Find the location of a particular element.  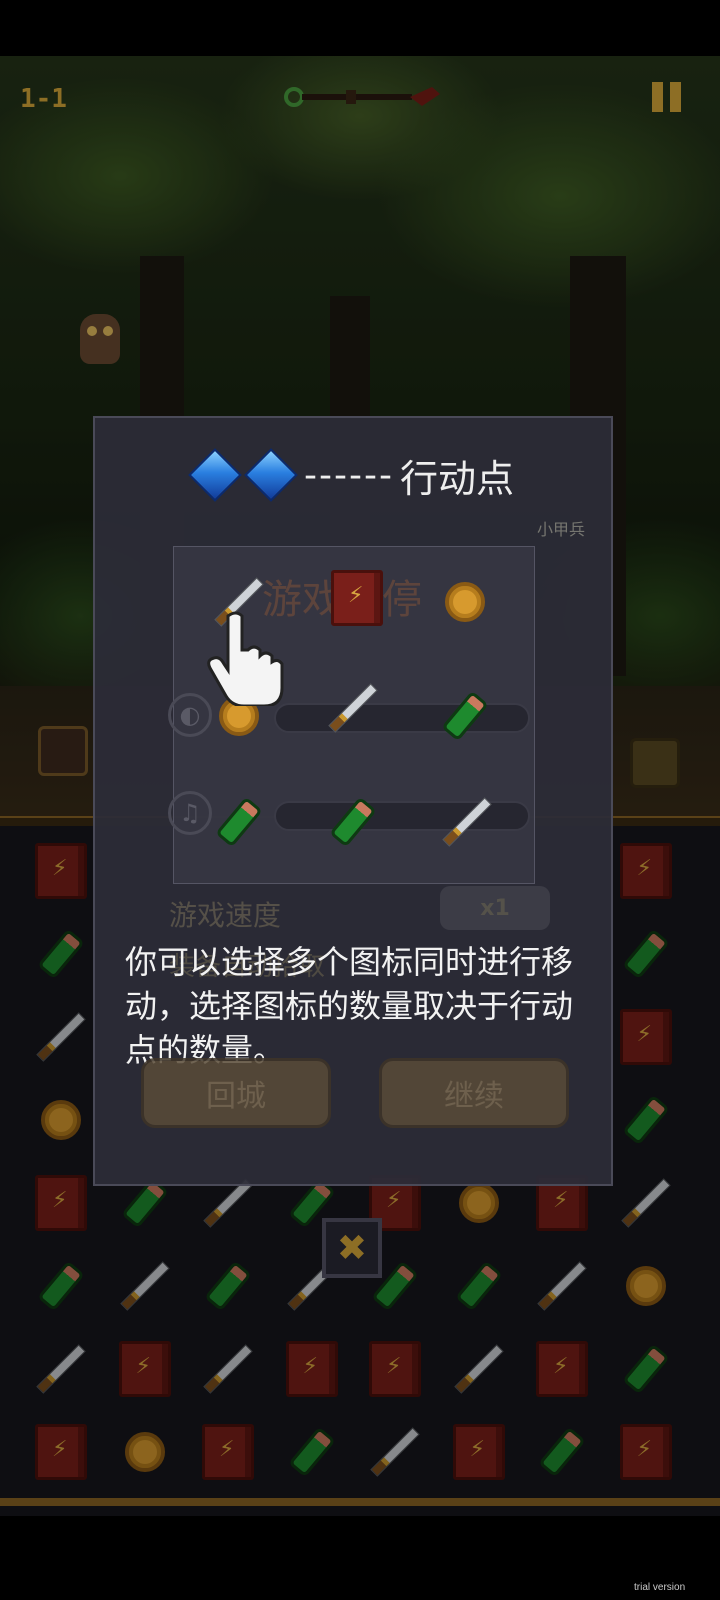

action-points-dashes: ------ is located at coordinates (349, 475).